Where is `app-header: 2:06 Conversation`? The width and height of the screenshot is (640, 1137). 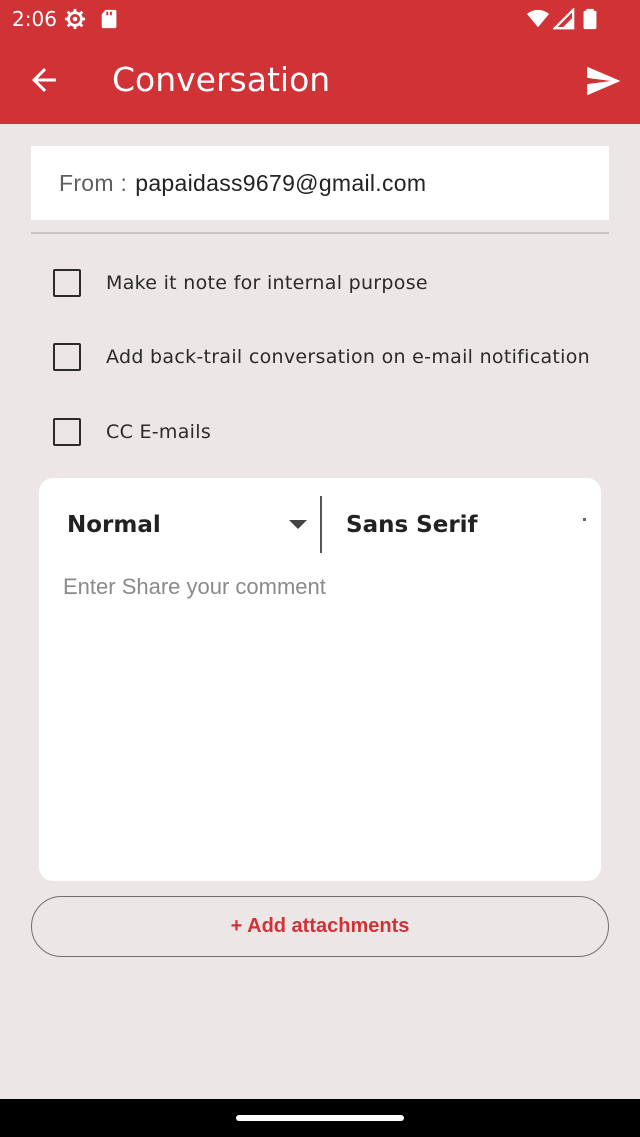 app-header: 2:06 Conversation is located at coordinates (320, 62).